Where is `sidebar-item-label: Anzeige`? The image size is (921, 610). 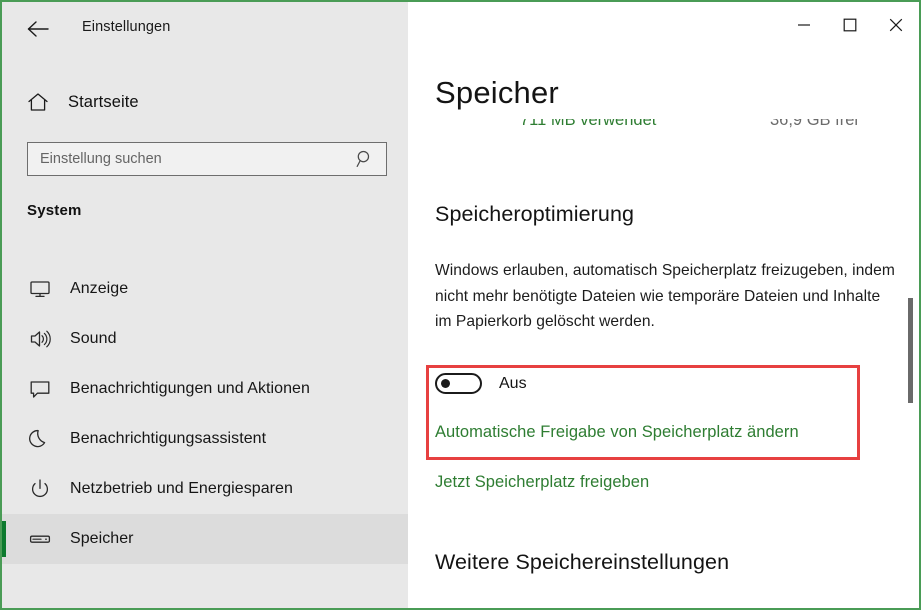 sidebar-item-label: Anzeige is located at coordinates (99, 288).